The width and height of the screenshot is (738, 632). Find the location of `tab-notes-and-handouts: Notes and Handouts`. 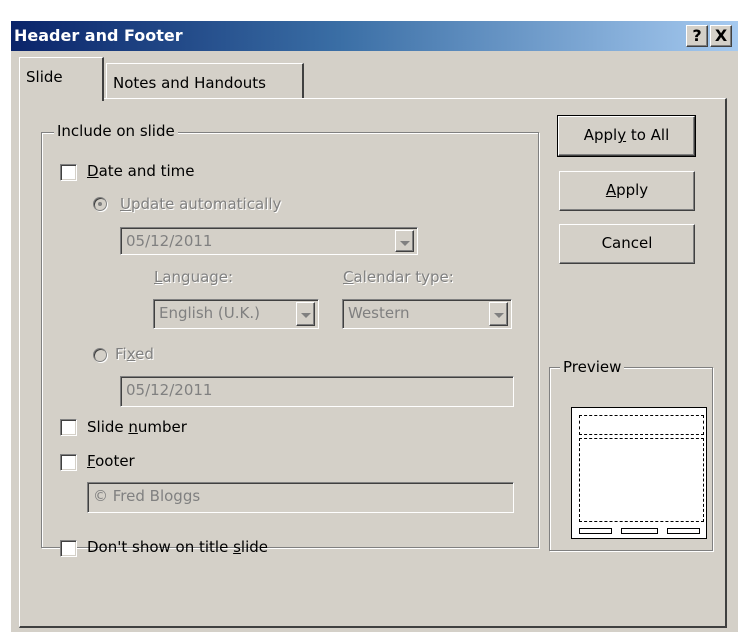

tab-notes-and-handouts: Notes and Handouts is located at coordinates (205, 80).